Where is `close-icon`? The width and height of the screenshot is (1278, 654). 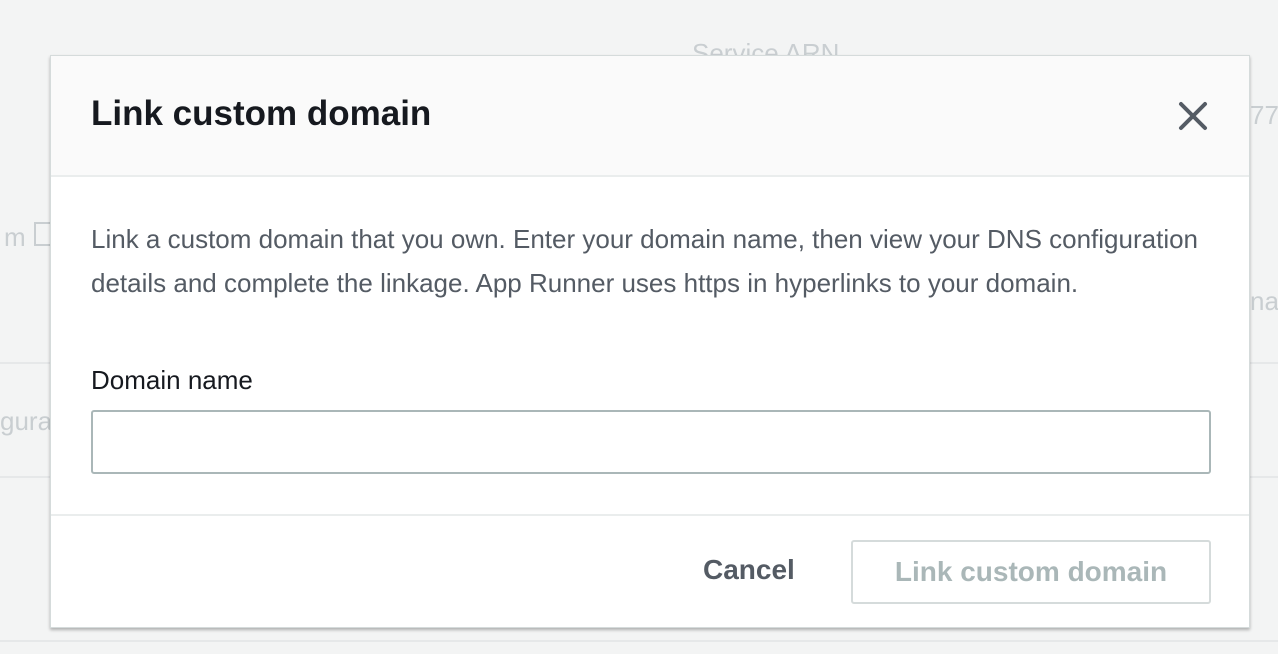
close-icon is located at coordinates (1193, 116).